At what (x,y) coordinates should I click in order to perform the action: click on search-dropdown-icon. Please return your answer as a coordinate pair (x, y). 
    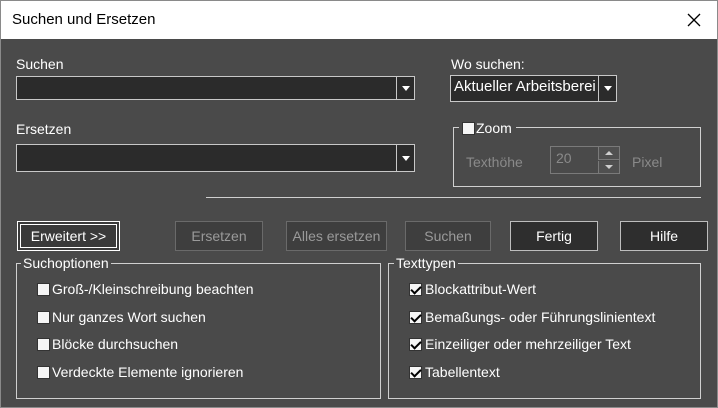
    Looking at the image, I should click on (405, 88).